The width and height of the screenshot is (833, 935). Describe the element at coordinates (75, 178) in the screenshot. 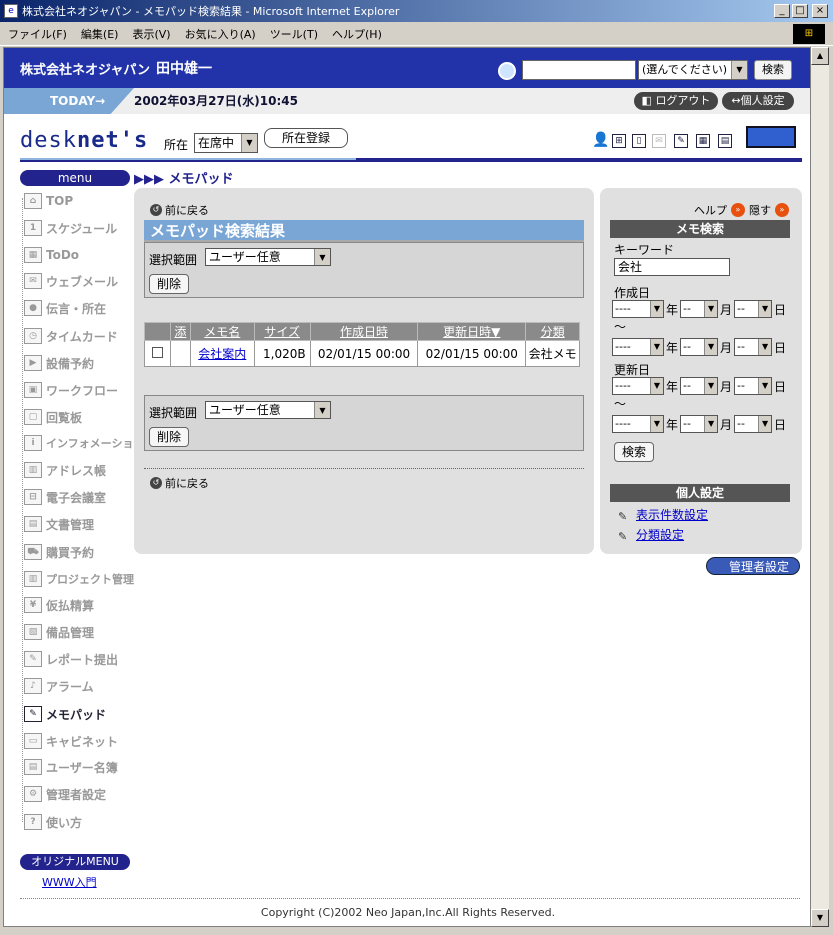

I see `menu-header: menu` at that location.